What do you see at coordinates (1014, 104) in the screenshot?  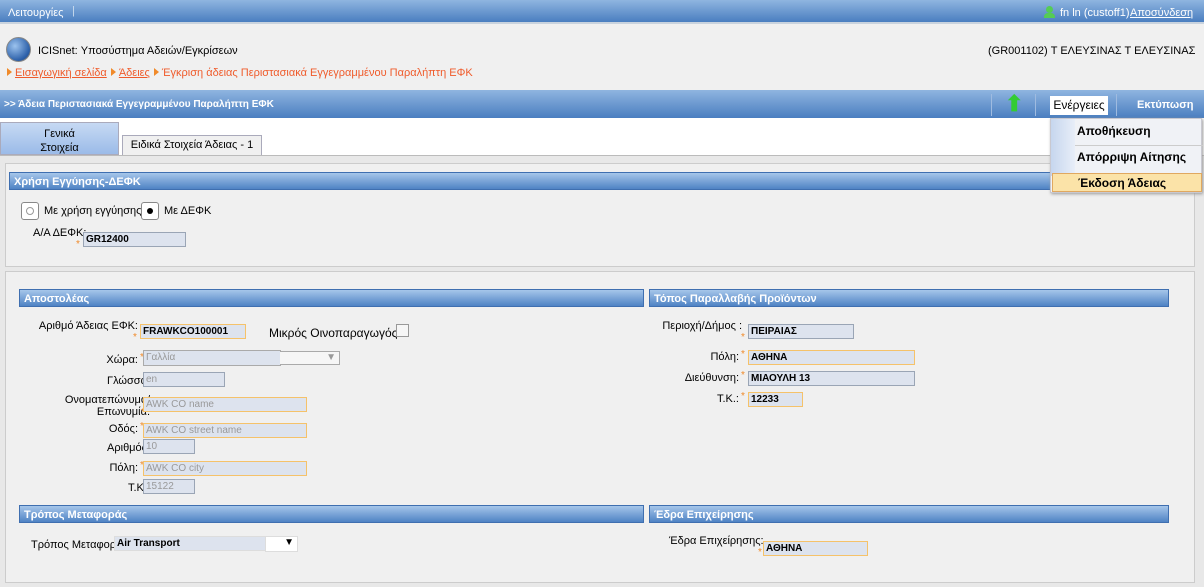 I see `up-arrow-icon: ⬆` at bounding box center [1014, 104].